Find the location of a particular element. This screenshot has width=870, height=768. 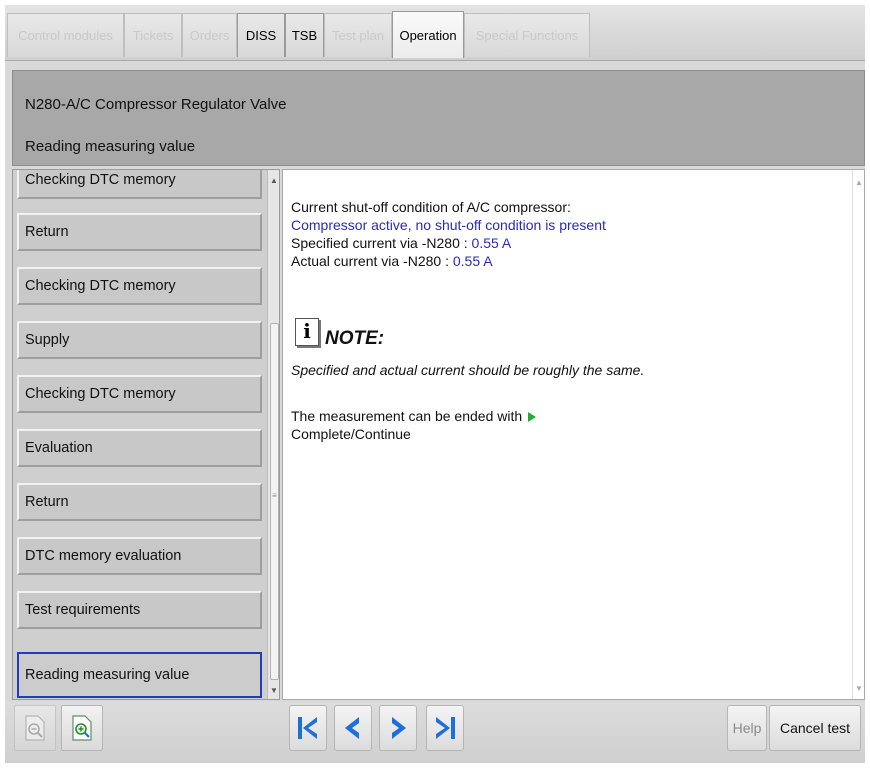

specified-current-line: Specified current via -N280 : 0.55 A is located at coordinates (401, 243).